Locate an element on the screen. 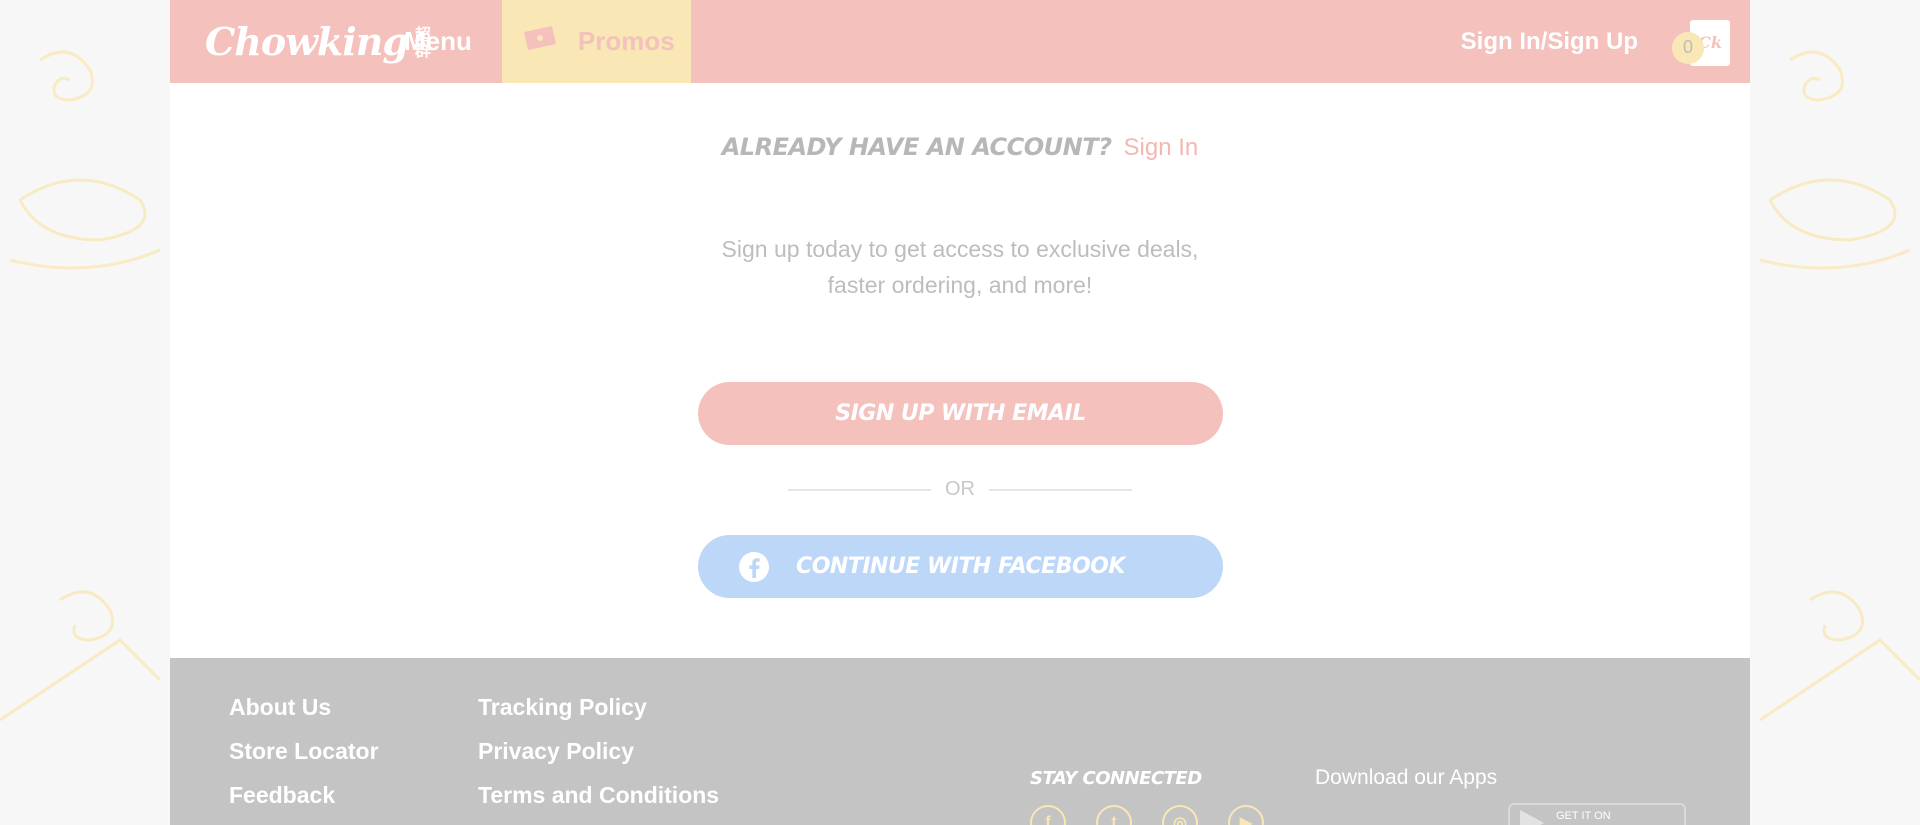 The width and height of the screenshot is (1920, 825). footer-link-about: About Us is located at coordinates (304, 707).